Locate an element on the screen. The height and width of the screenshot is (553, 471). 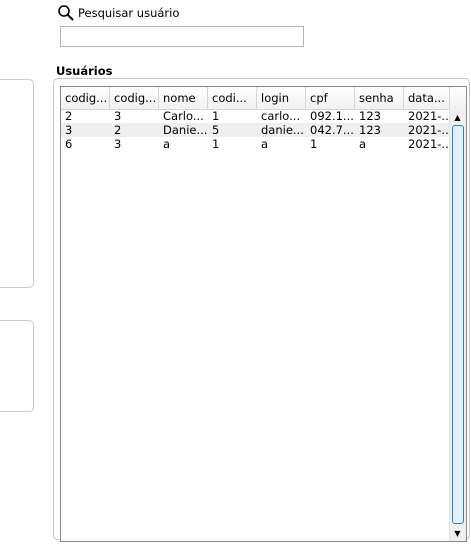
column-header: login is located at coordinates (281, 98).